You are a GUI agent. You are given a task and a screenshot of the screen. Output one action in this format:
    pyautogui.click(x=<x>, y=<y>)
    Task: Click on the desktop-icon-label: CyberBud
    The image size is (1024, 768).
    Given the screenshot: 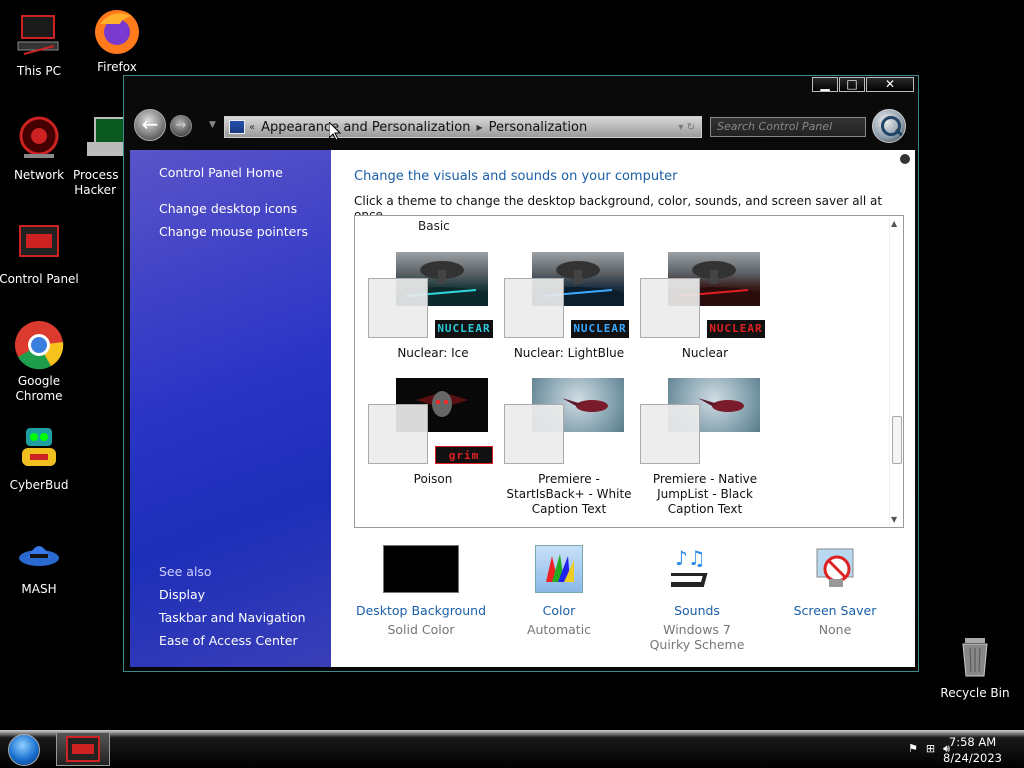 What is the action you would take?
    pyautogui.click(x=39, y=485)
    